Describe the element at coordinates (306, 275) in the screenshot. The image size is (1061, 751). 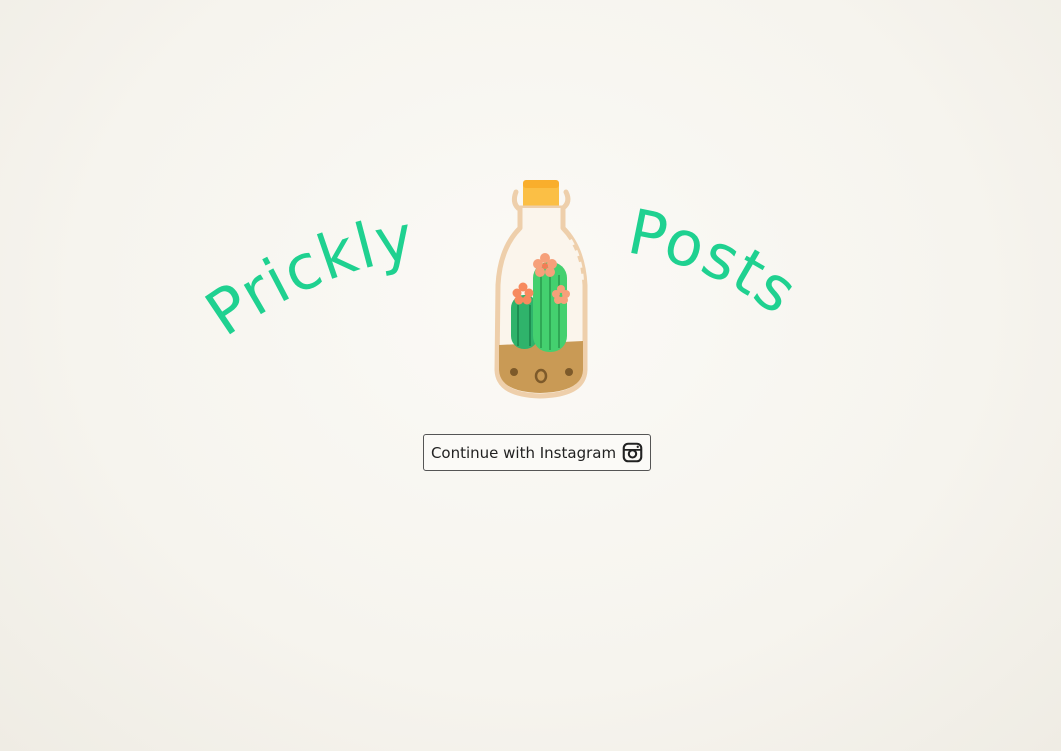
I see `logo-word-left: Prickly` at that location.